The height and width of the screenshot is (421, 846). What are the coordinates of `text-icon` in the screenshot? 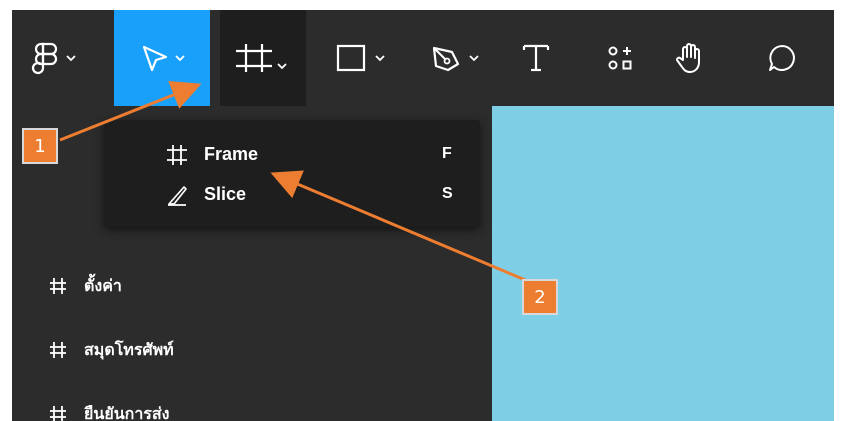 It's located at (536, 58).